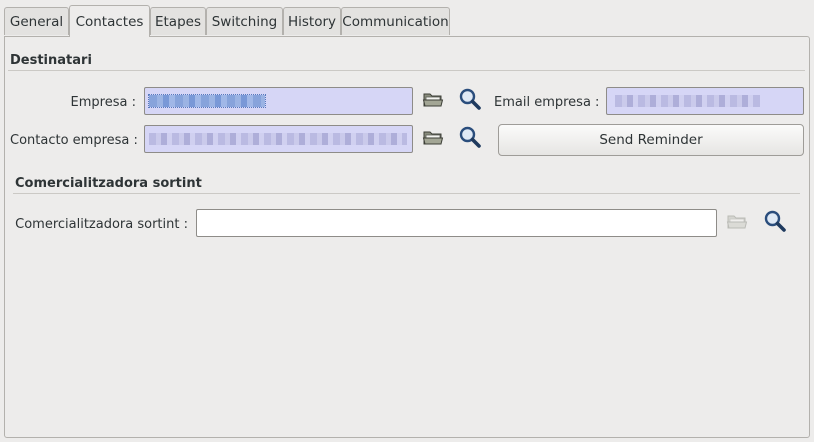 Image resolution: width=814 pixels, height=442 pixels. Describe the element at coordinates (101, 224) in the screenshot. I see `comercialitzadora-label: Comercialitzadora sortint :` at that location.